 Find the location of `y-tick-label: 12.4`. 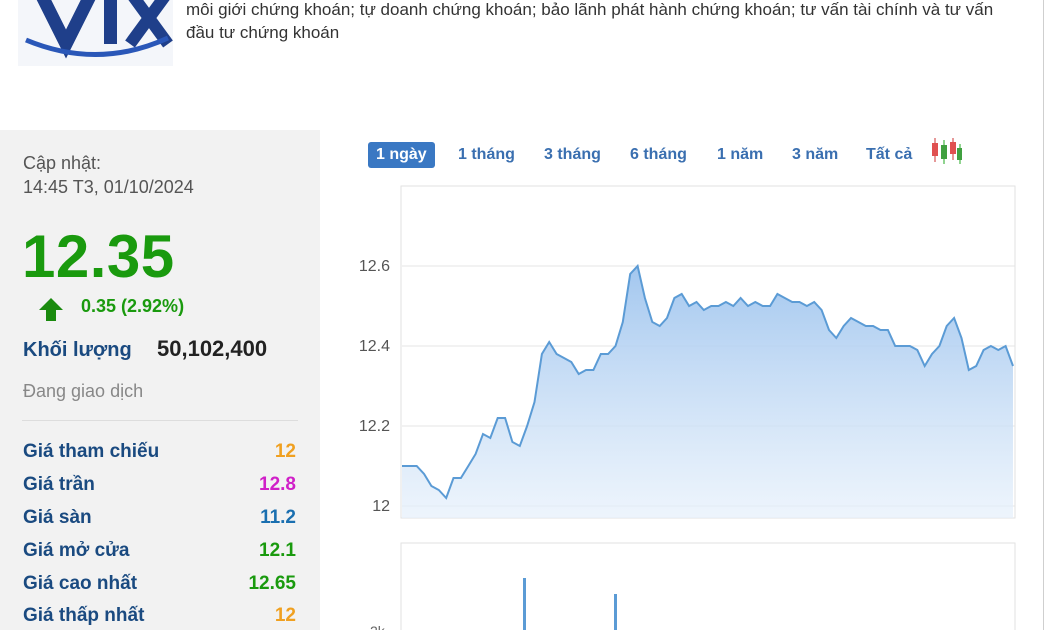

y-tick-label: 12.4 is located at coordinates (374, 346).